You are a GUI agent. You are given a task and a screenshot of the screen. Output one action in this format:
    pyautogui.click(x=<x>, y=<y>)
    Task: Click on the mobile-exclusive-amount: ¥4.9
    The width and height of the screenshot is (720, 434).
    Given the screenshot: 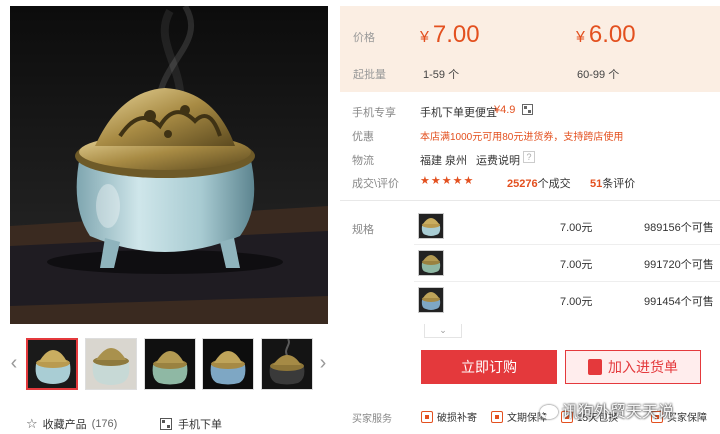 What is the action you would take?
    pyautogui.click(x=505, y=110)
    